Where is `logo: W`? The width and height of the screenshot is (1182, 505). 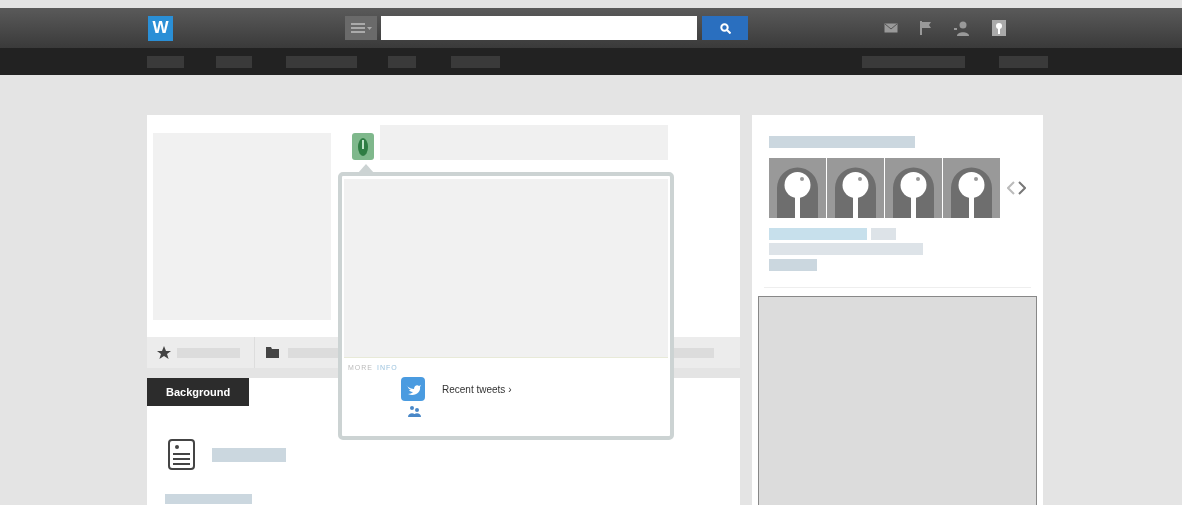 logo: W is located at coordinates (160, 28).